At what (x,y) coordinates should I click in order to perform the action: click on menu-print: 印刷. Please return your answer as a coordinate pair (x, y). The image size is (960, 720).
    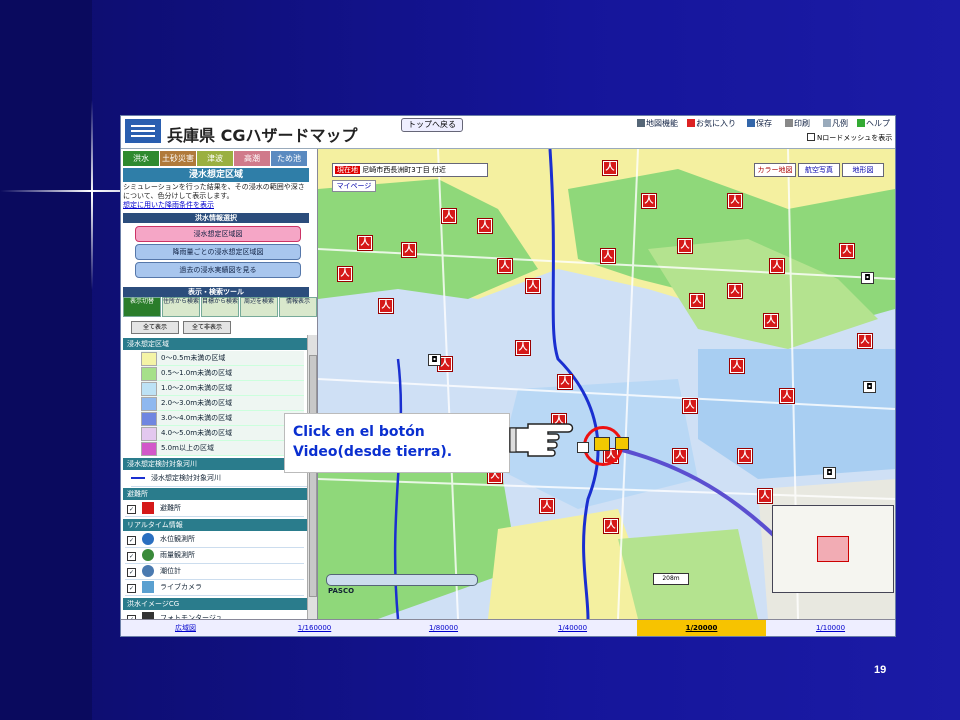
    Looking at the image, I should click on (797, 123).